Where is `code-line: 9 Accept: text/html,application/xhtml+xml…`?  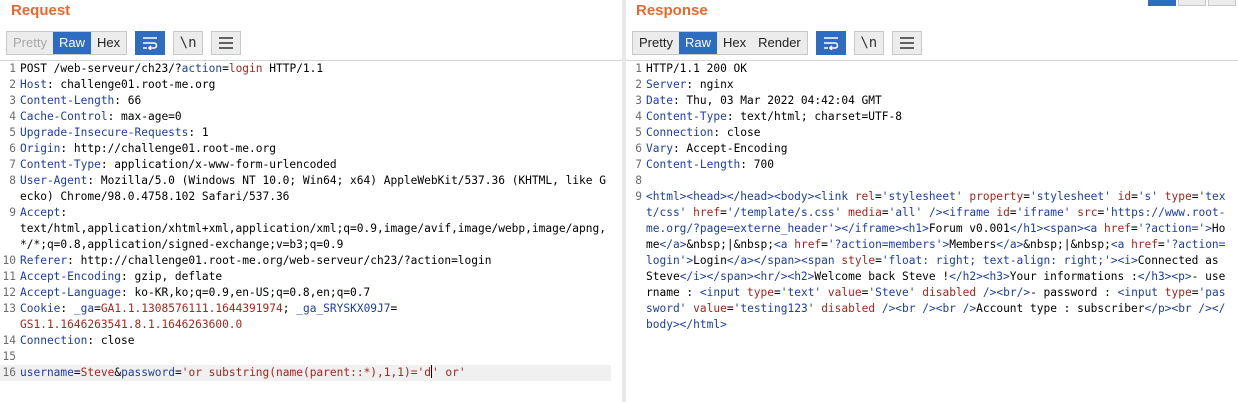 code-line: 9 Accept: text/html,application/xhtml+xml… is located at coordinates (311, 229).